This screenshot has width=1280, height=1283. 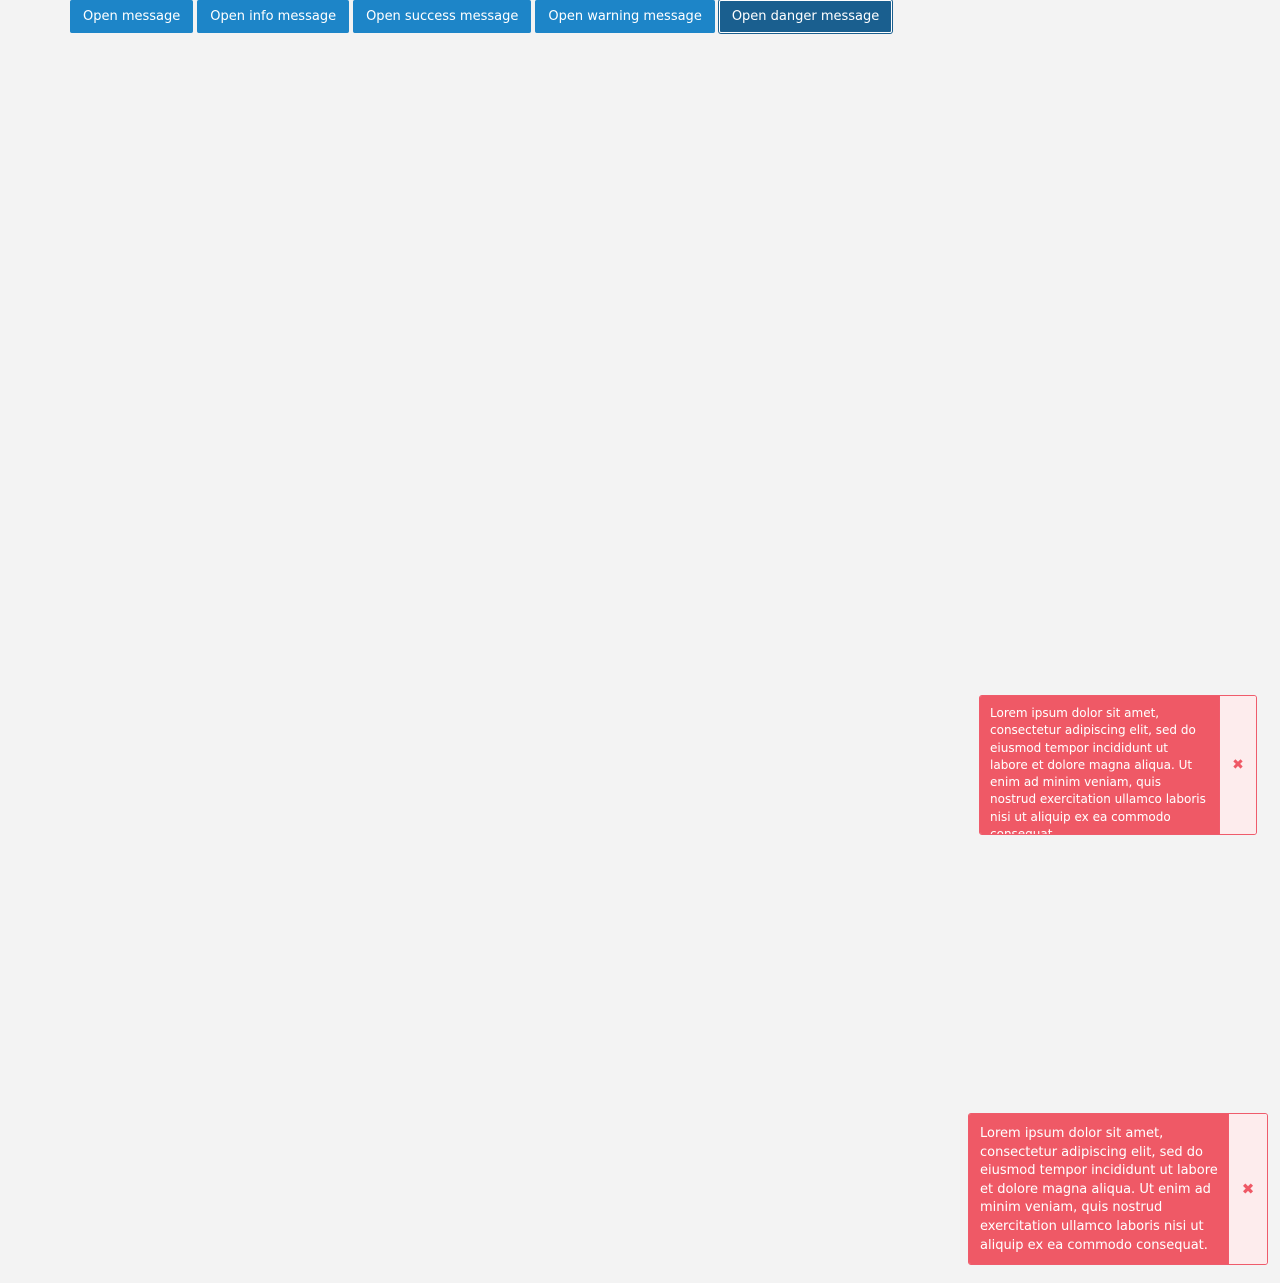 I want to click on open-message-button: Open message, so click(x=132, y=16).